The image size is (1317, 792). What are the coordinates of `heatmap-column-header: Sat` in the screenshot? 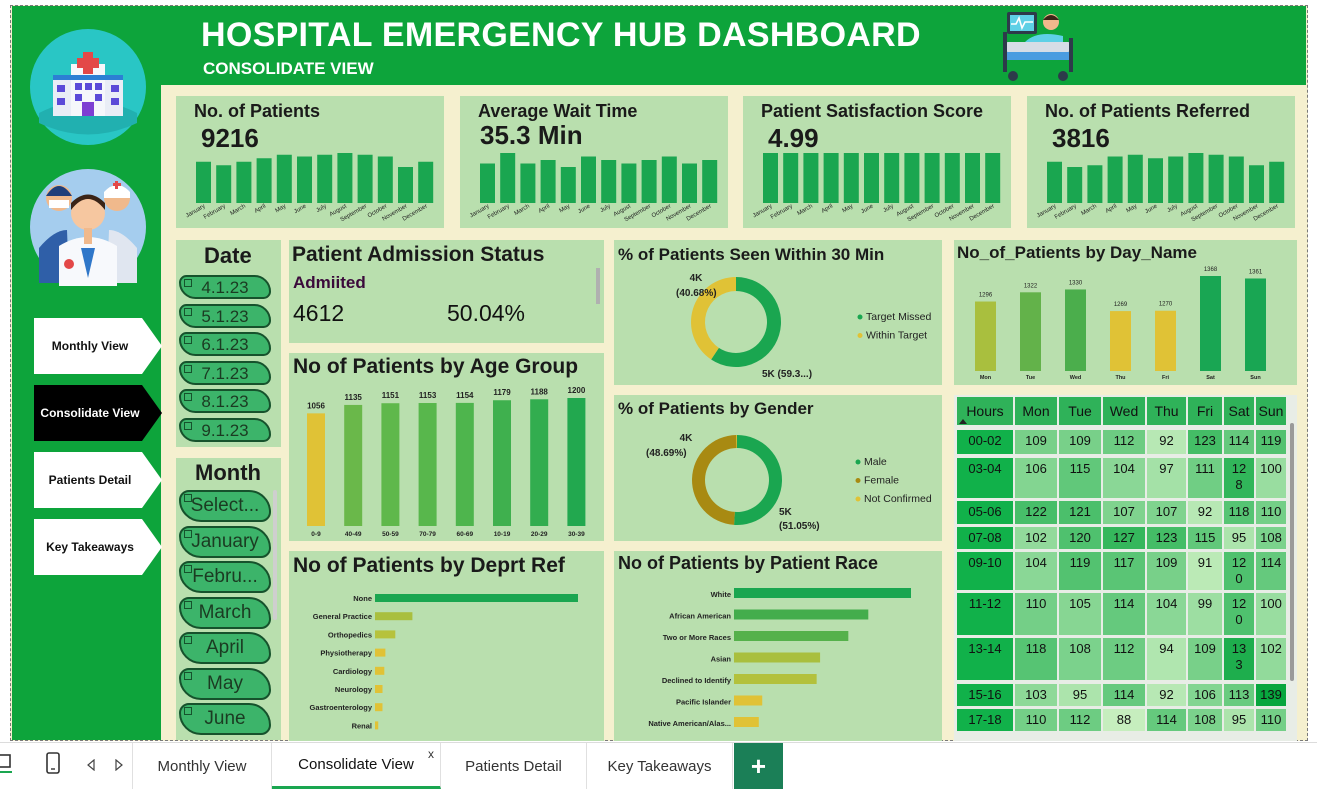 It's located at (1239, 411).